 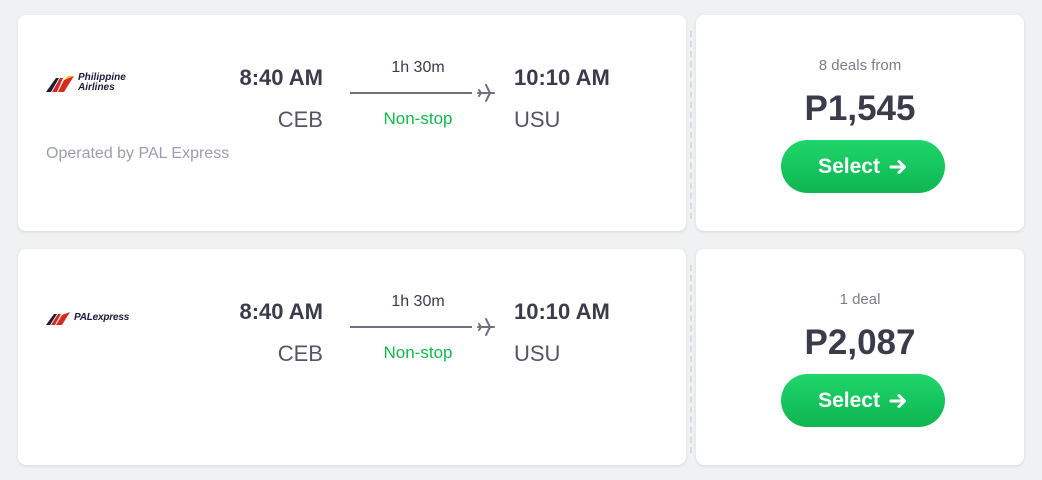 I want to click on price-panel: 8 deals from P1,545 Select, so click(x=860, y=123).